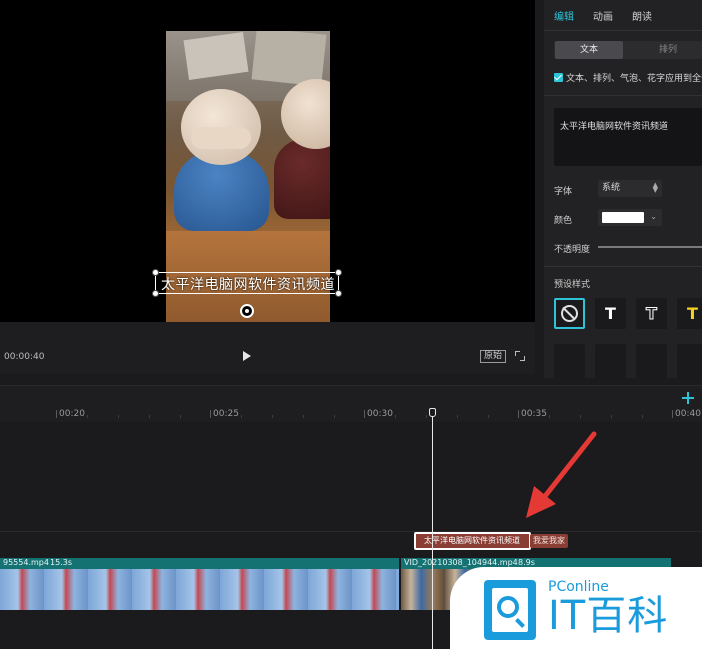 The image size is (702, 649). I want to click on frame-box, so click(216, 56).